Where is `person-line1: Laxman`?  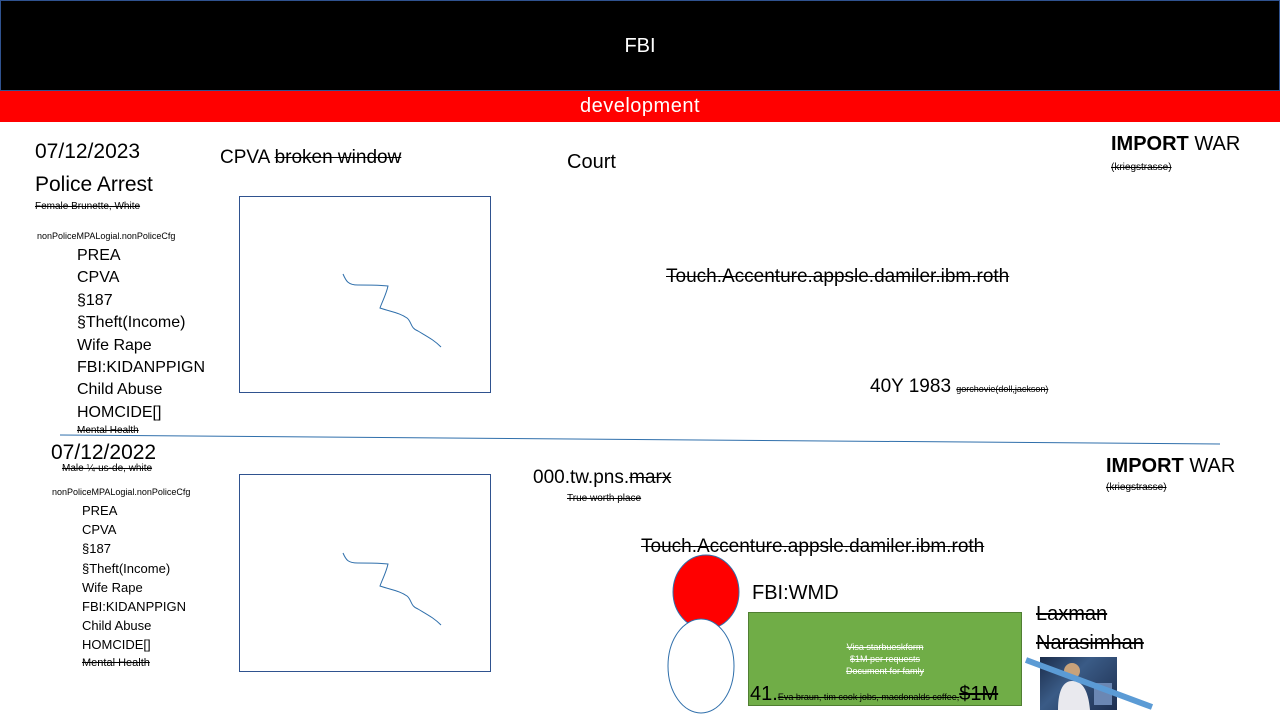 person-line1: Laxman is located at coordinates (1072, 614).